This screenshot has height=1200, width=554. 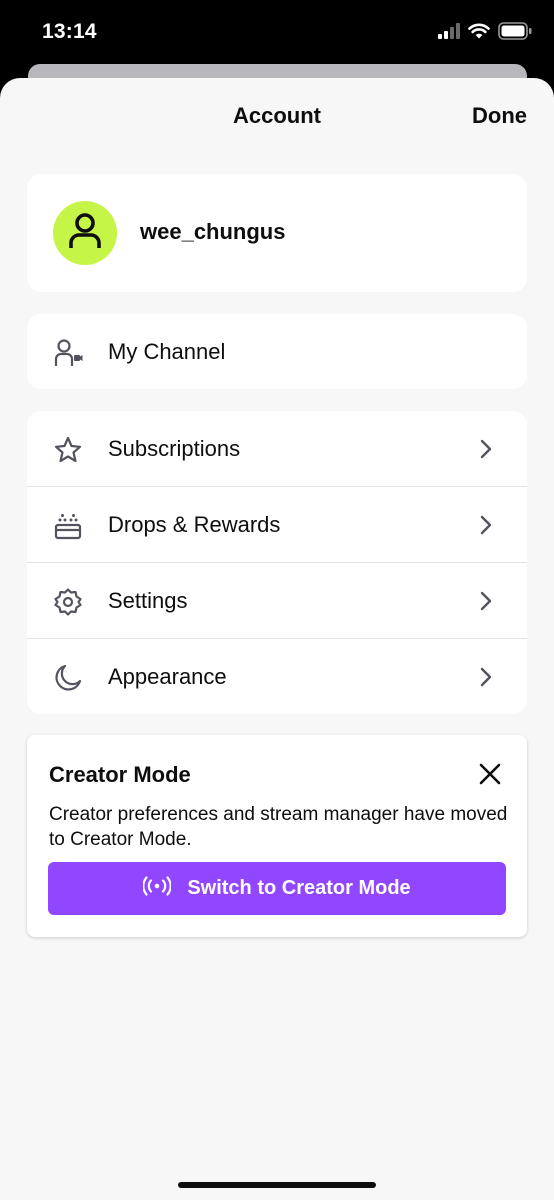 I want to click on cellular-signal-icon, so click(x=449, y=33).